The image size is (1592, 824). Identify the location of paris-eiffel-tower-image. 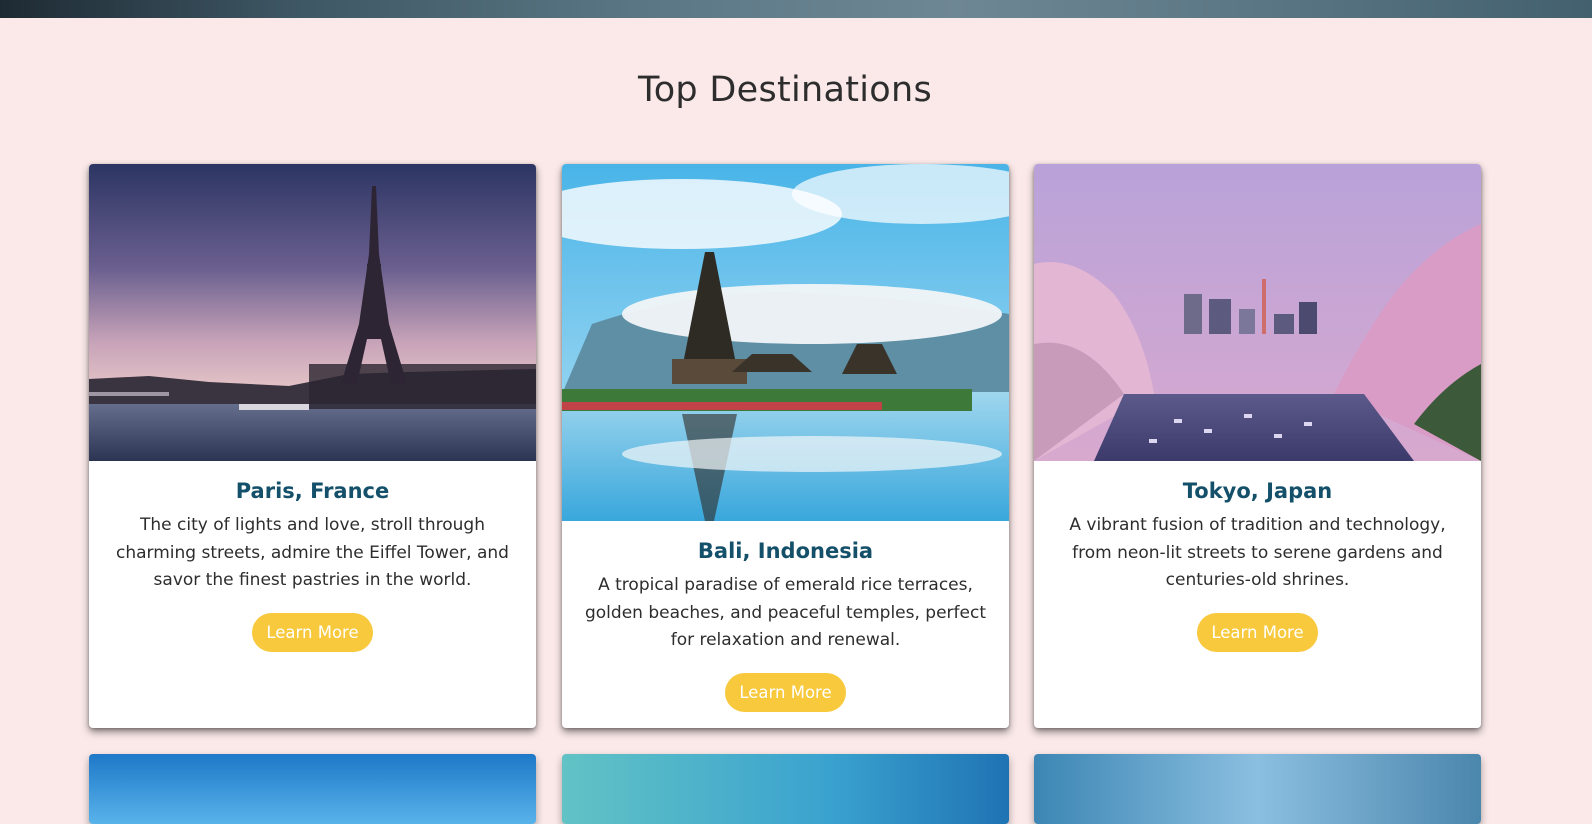
(312, 312).